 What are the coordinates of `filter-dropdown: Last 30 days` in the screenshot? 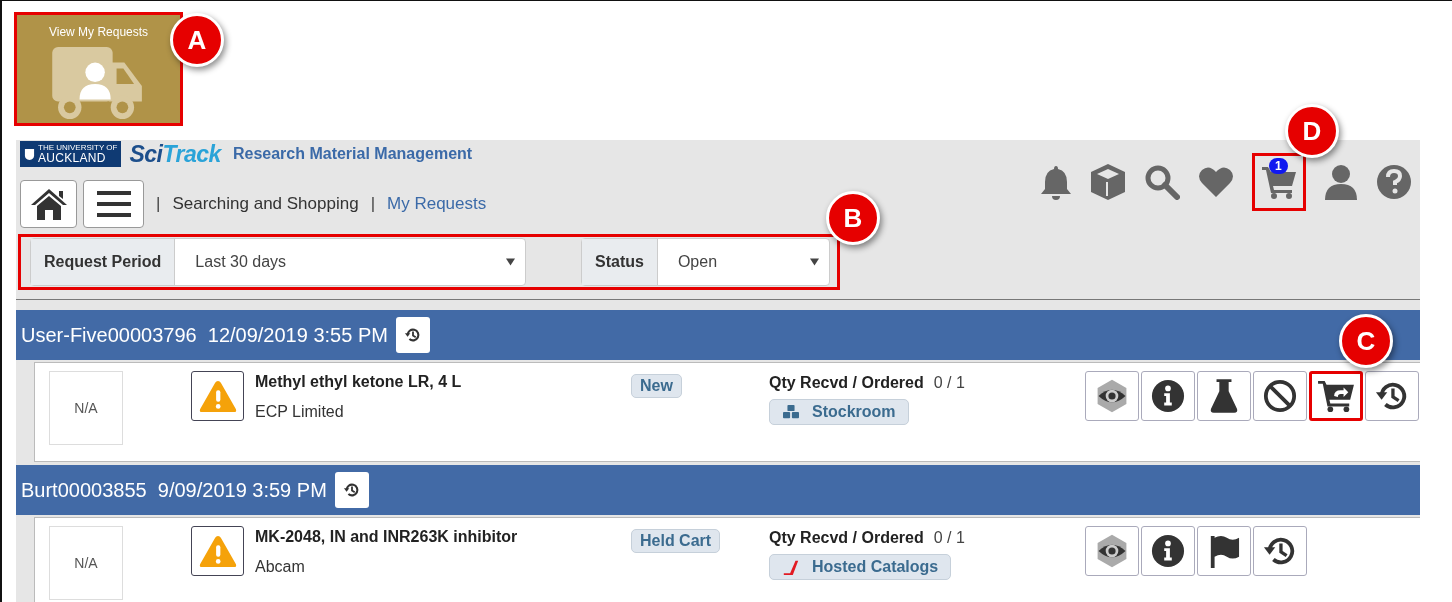 It's located at (350, 262).